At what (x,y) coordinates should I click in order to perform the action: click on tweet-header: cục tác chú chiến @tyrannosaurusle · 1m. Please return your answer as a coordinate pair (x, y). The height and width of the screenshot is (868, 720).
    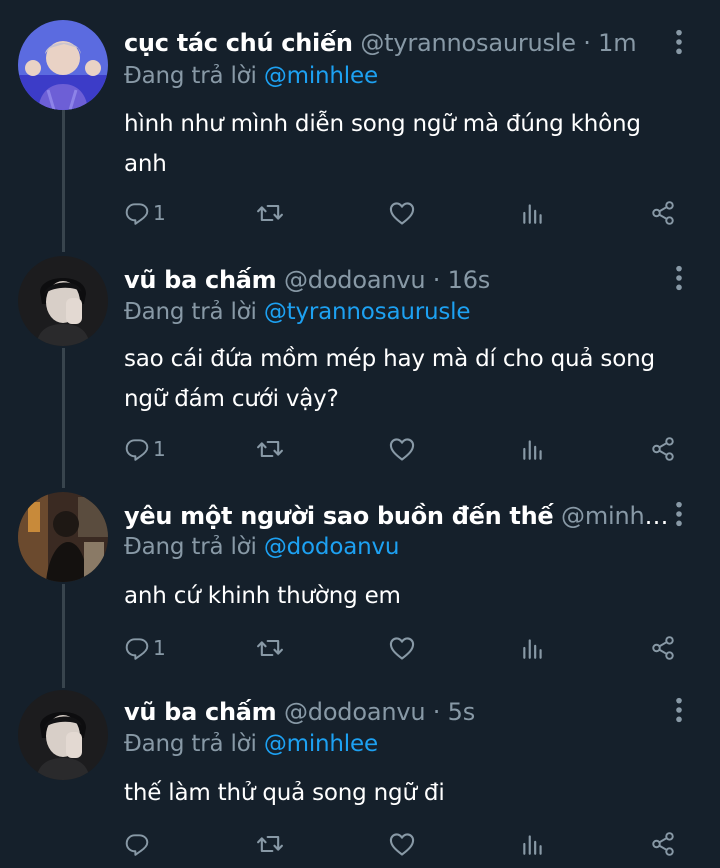
    Looking at the image, I should click on (398, 43).